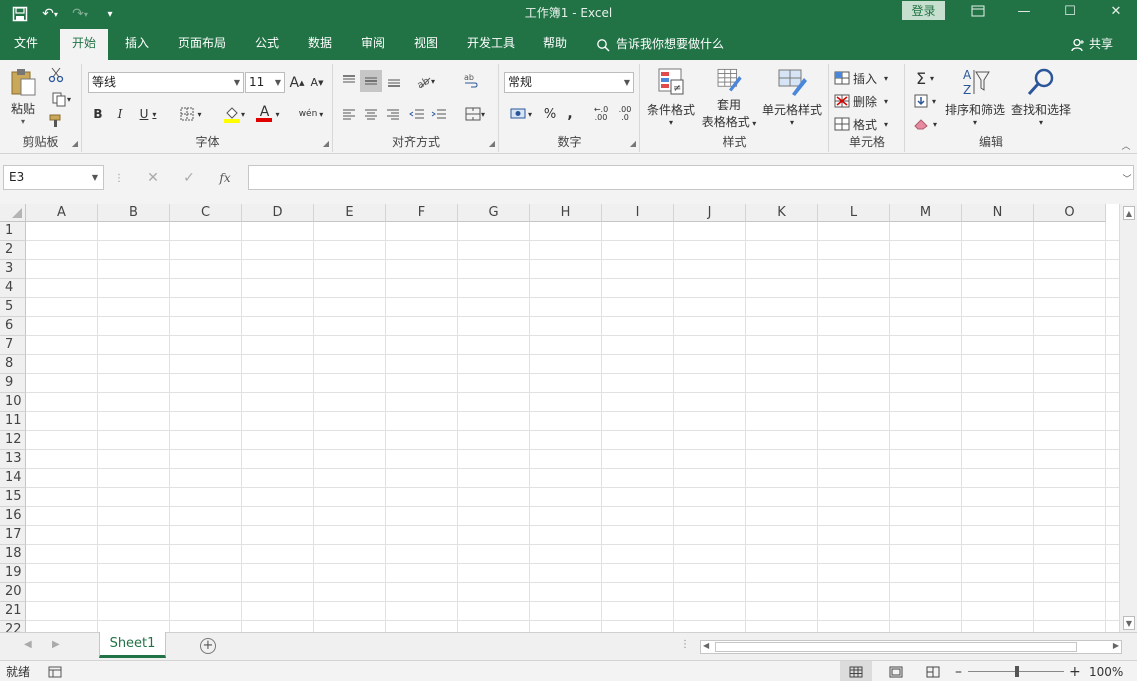  Describe the element at coordinates (56, 75) in the screenshot. I see `cut-icon` at that location.